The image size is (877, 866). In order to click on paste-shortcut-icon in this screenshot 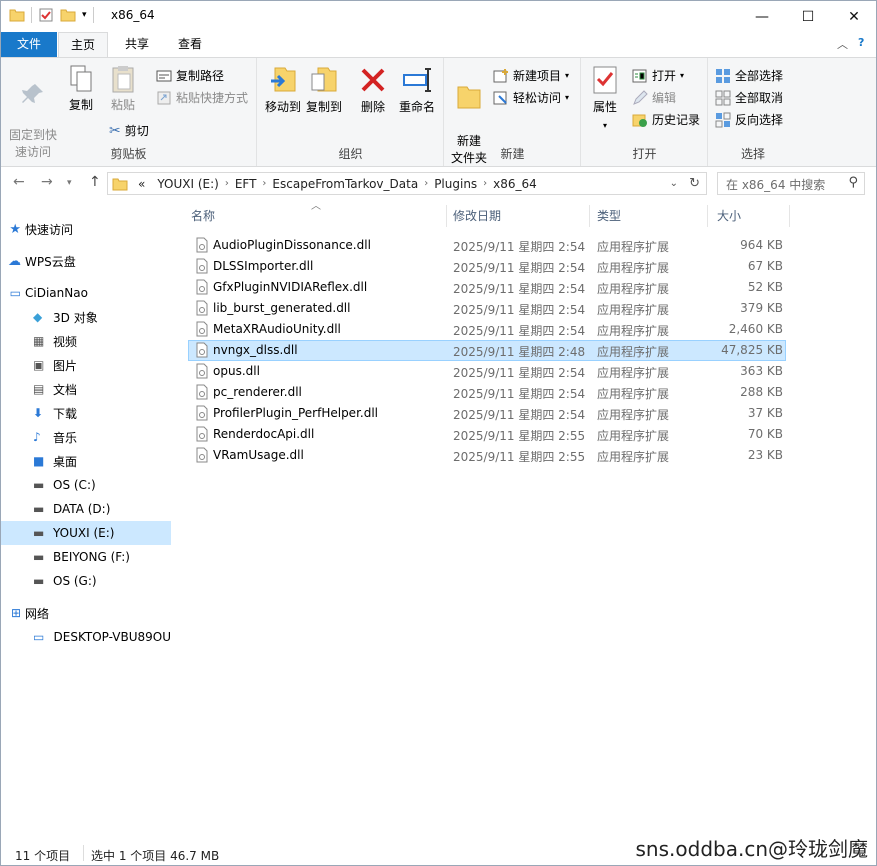, I will do `click(164, 97)`.